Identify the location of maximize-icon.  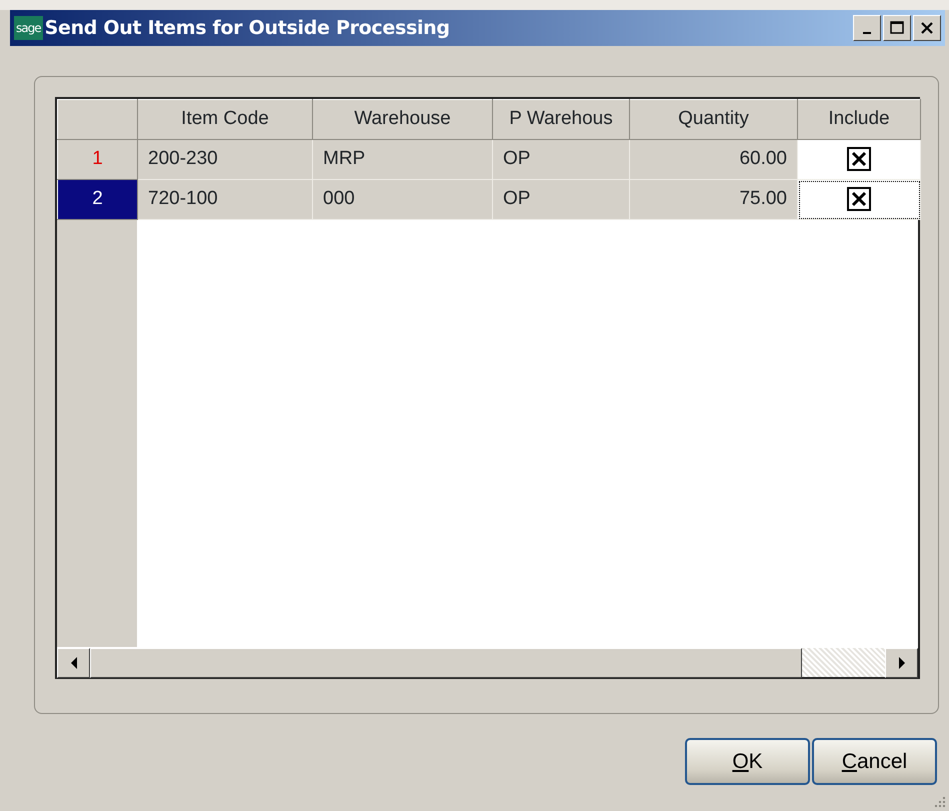
(897, 28).